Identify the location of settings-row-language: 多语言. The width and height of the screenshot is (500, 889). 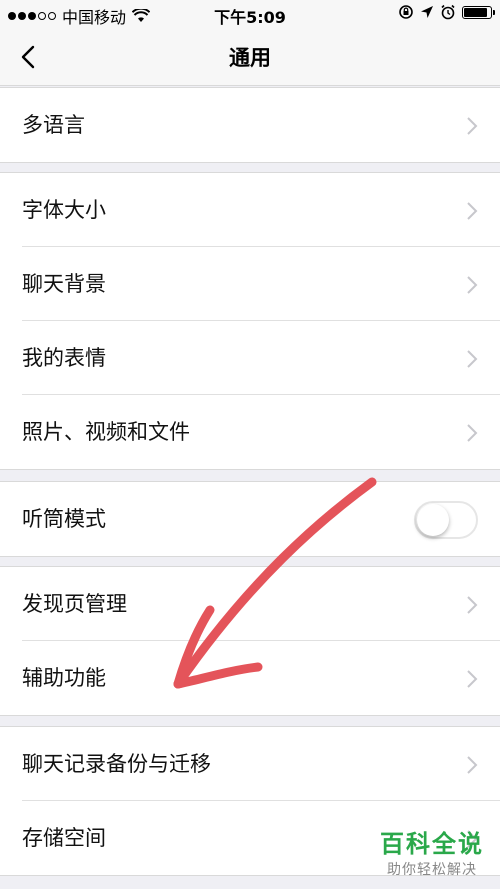
(250, 125).